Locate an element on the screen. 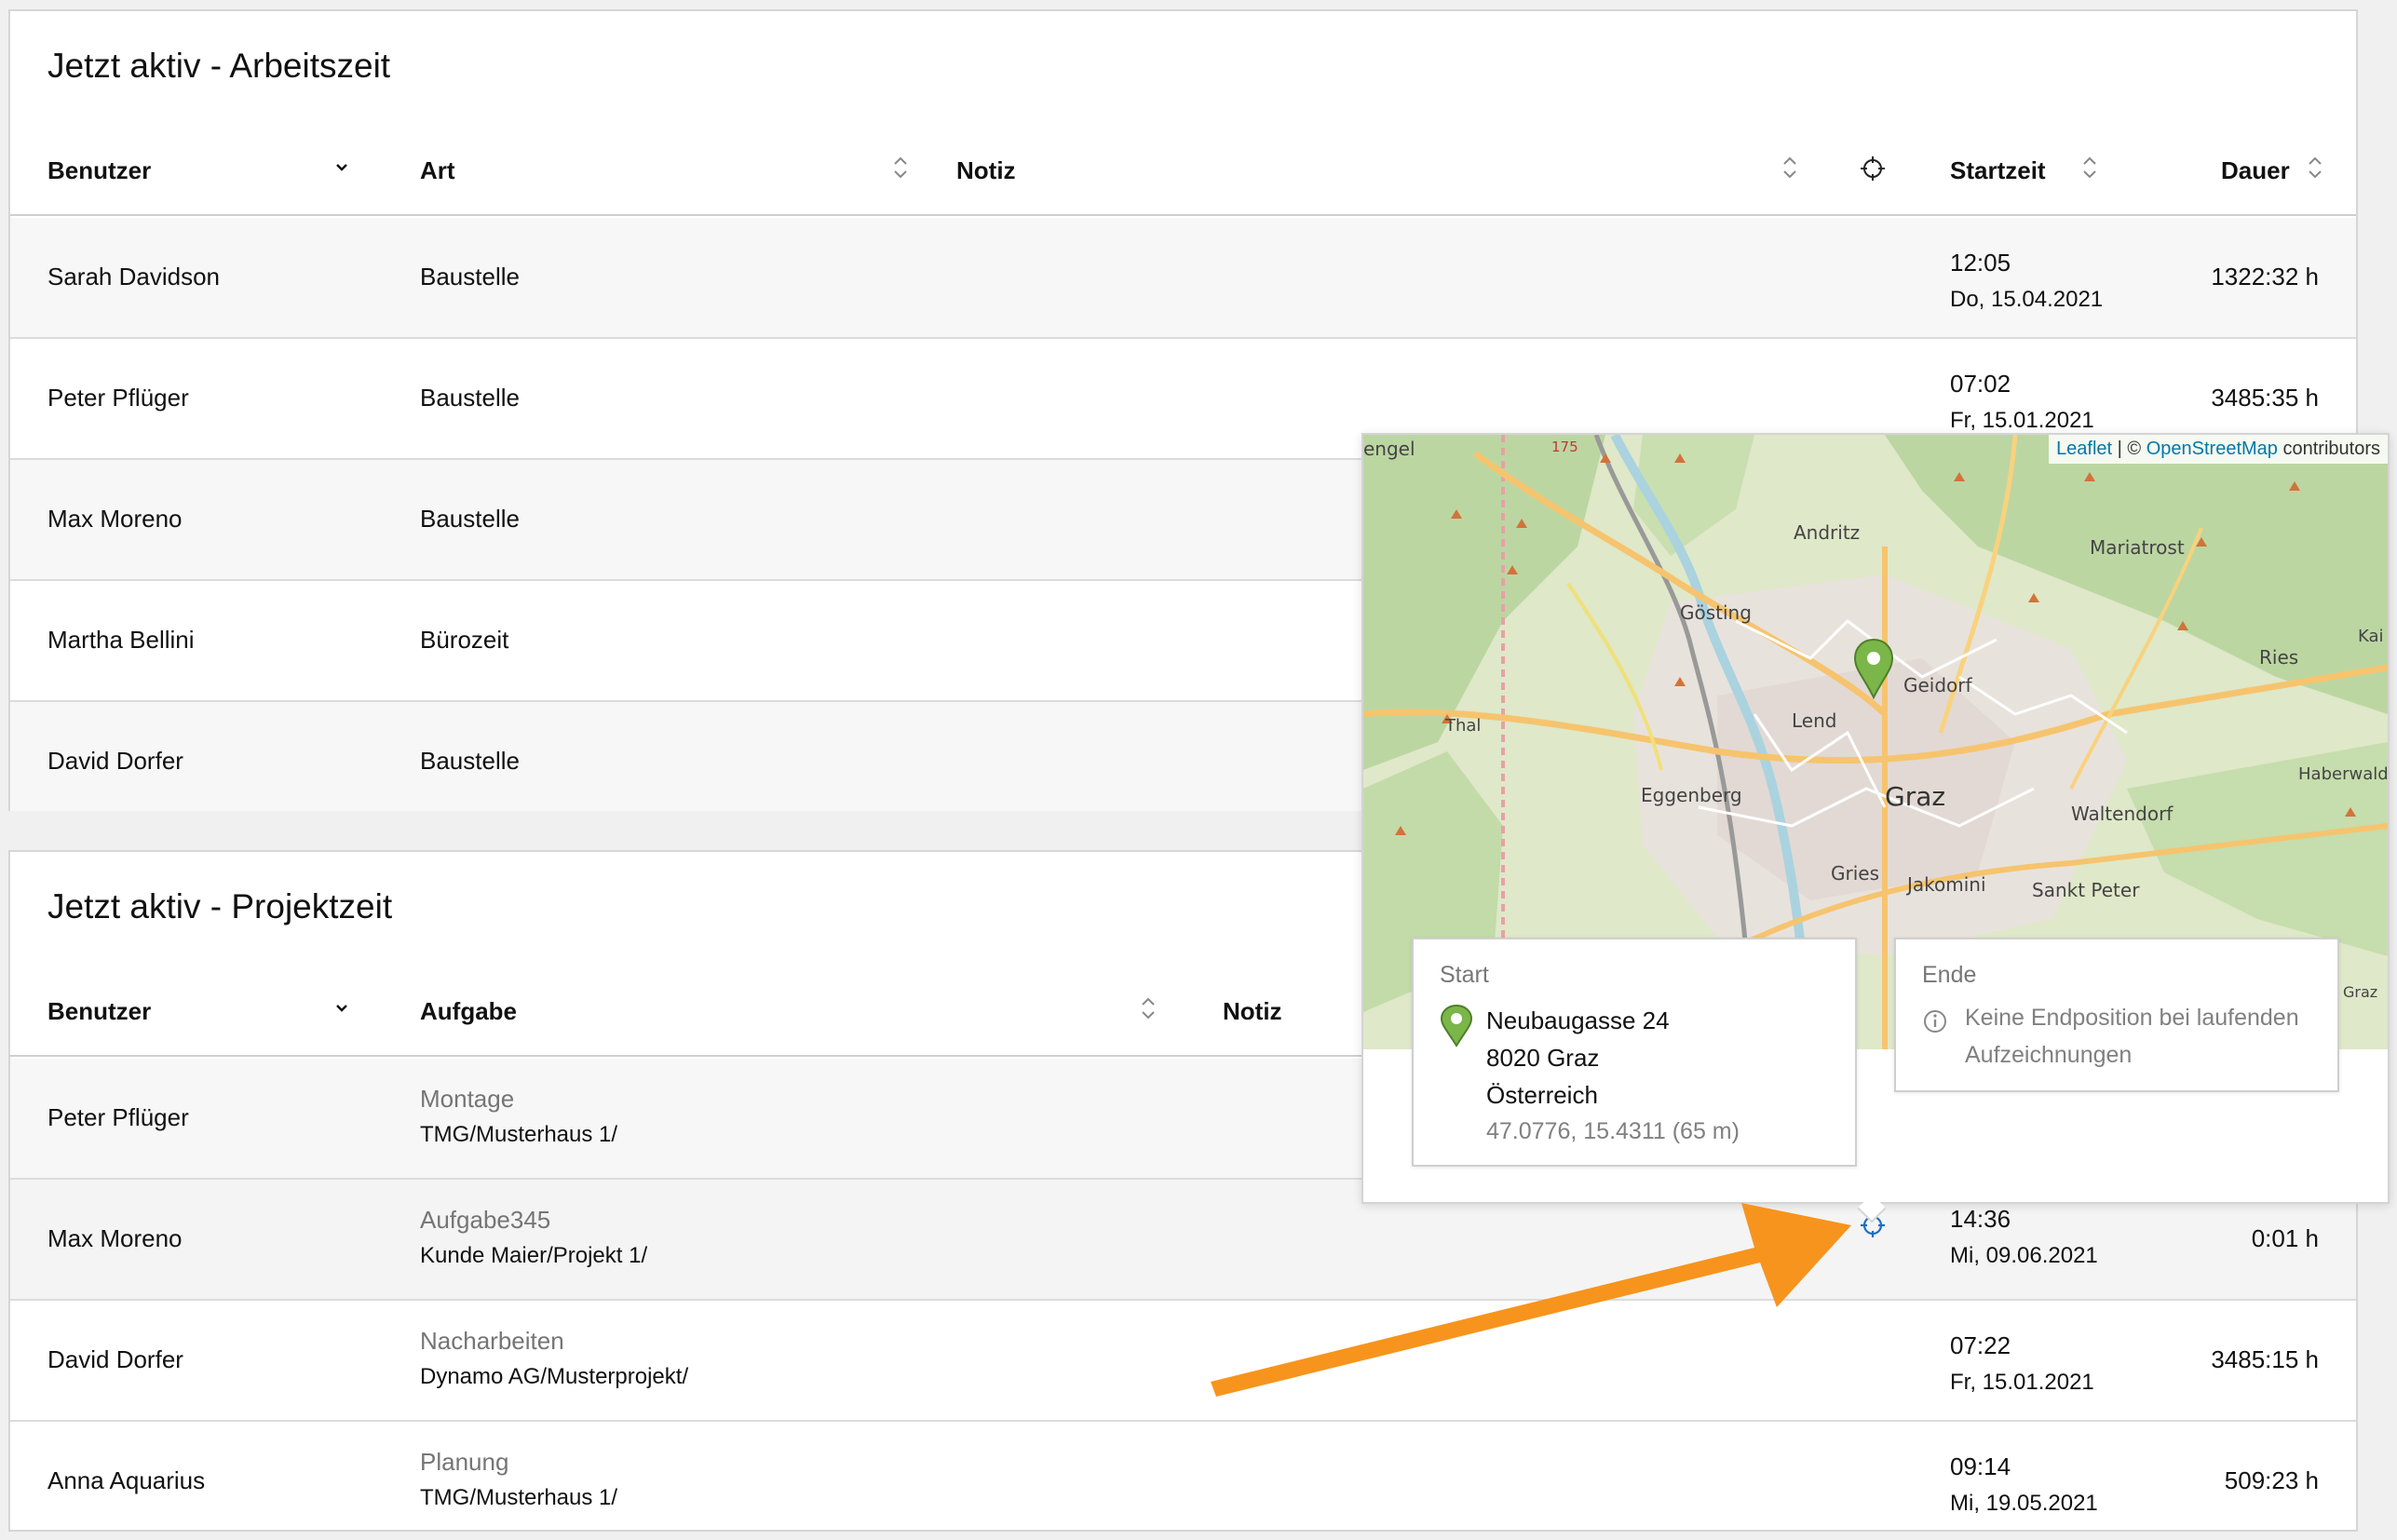  end-label: Ende is located at coordinates (1949, 975).